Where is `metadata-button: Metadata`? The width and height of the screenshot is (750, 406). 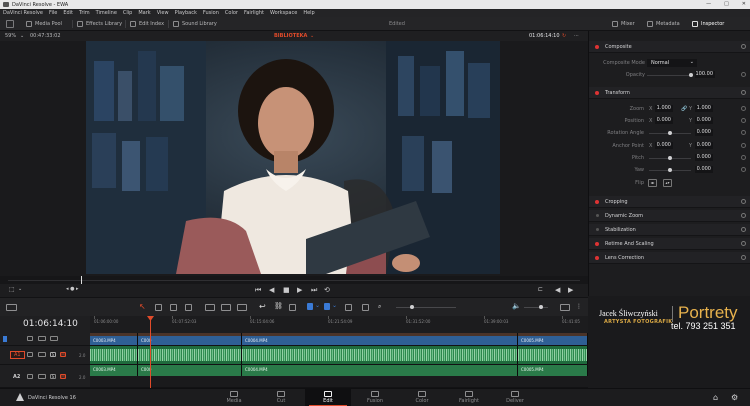 metadata-button: Metadata is located at coordinates (663, 24).